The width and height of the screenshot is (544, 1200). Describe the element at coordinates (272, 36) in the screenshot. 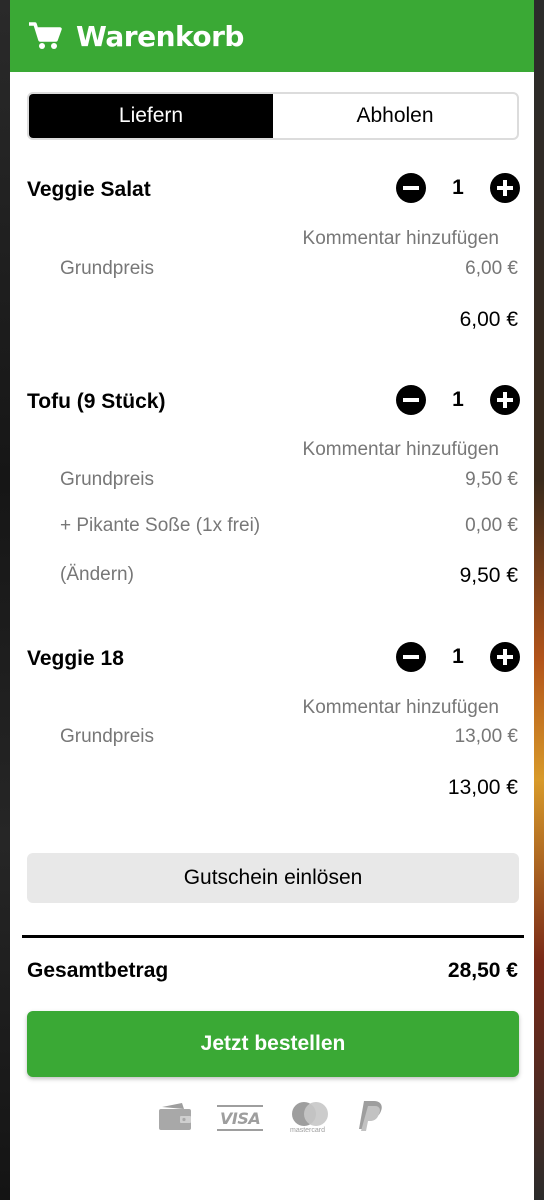

I see `cart-header: Warenkorb` at that location.